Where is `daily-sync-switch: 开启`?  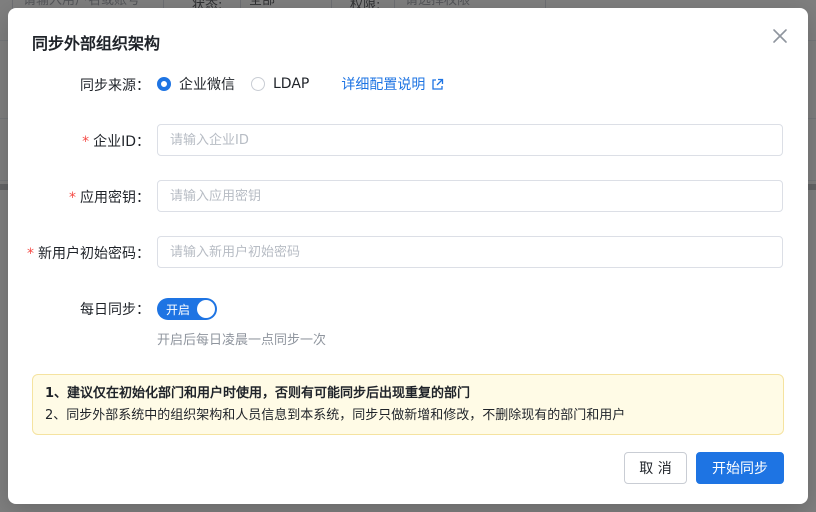
daily-sync-switch: 开启 is located at coordinates (187, 309).